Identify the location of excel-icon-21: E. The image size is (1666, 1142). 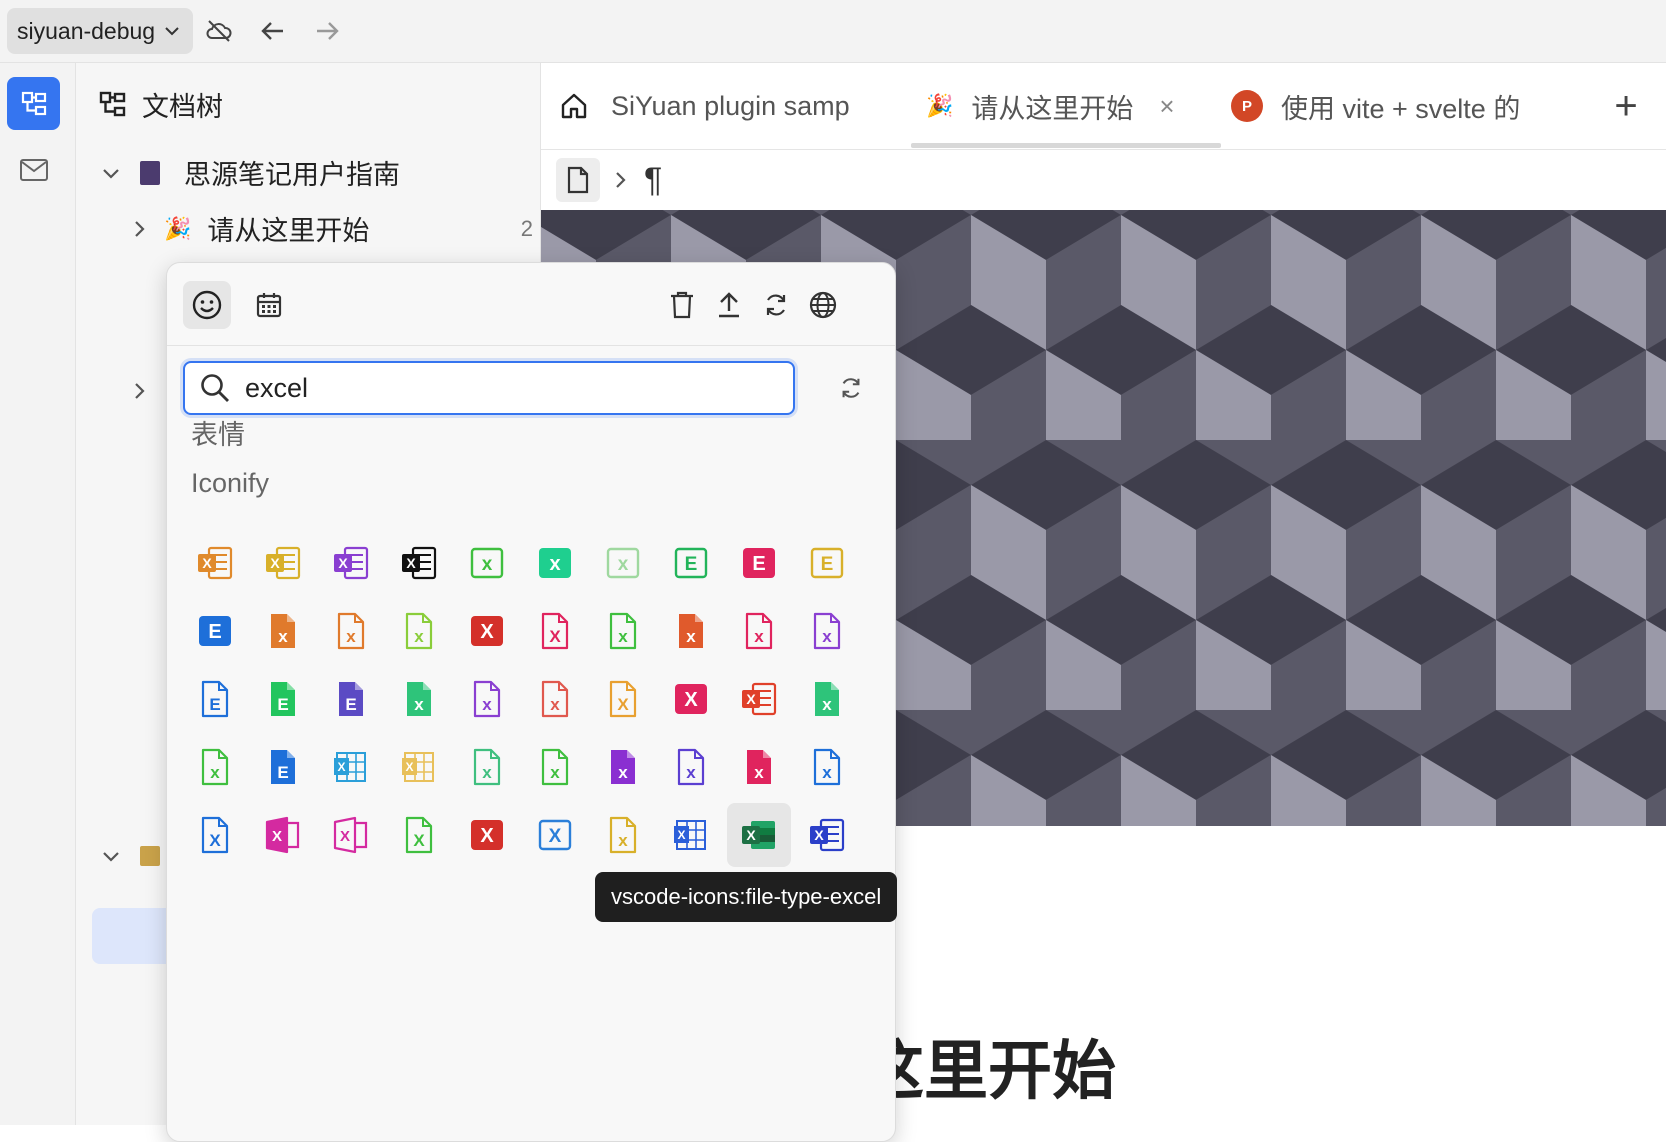
(215, 699).